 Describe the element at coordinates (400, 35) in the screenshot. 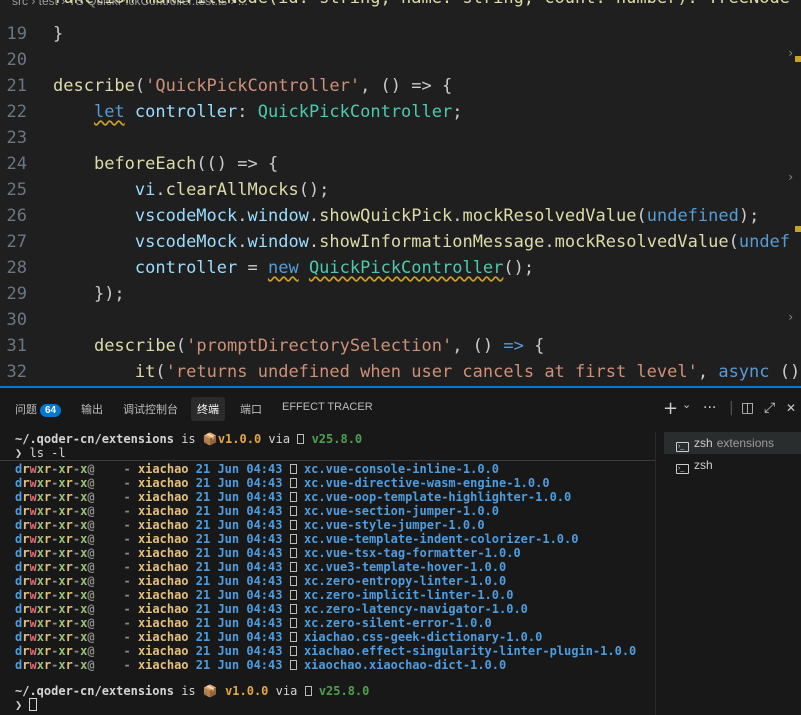

I see `code-line: 19 }` at that location.